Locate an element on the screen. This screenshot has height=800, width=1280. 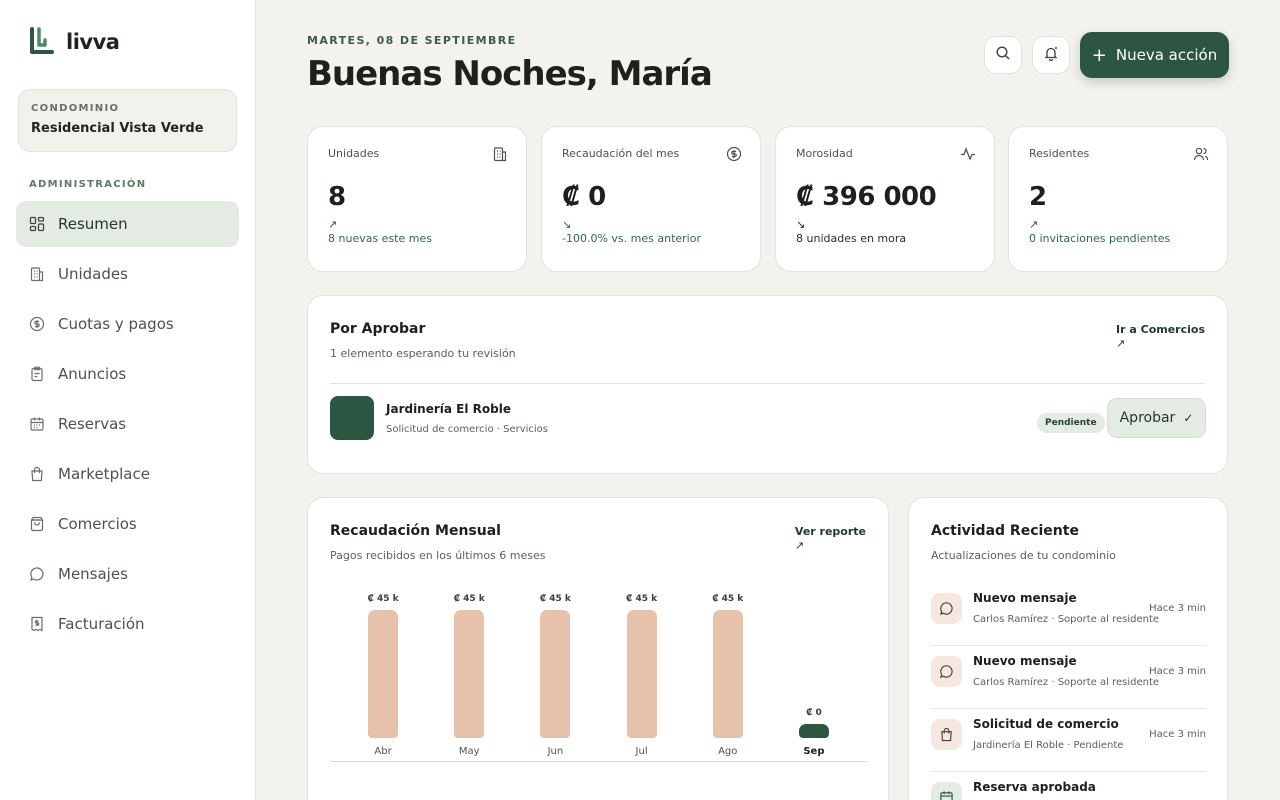
users-icon is located at coordinates (1201, 154).